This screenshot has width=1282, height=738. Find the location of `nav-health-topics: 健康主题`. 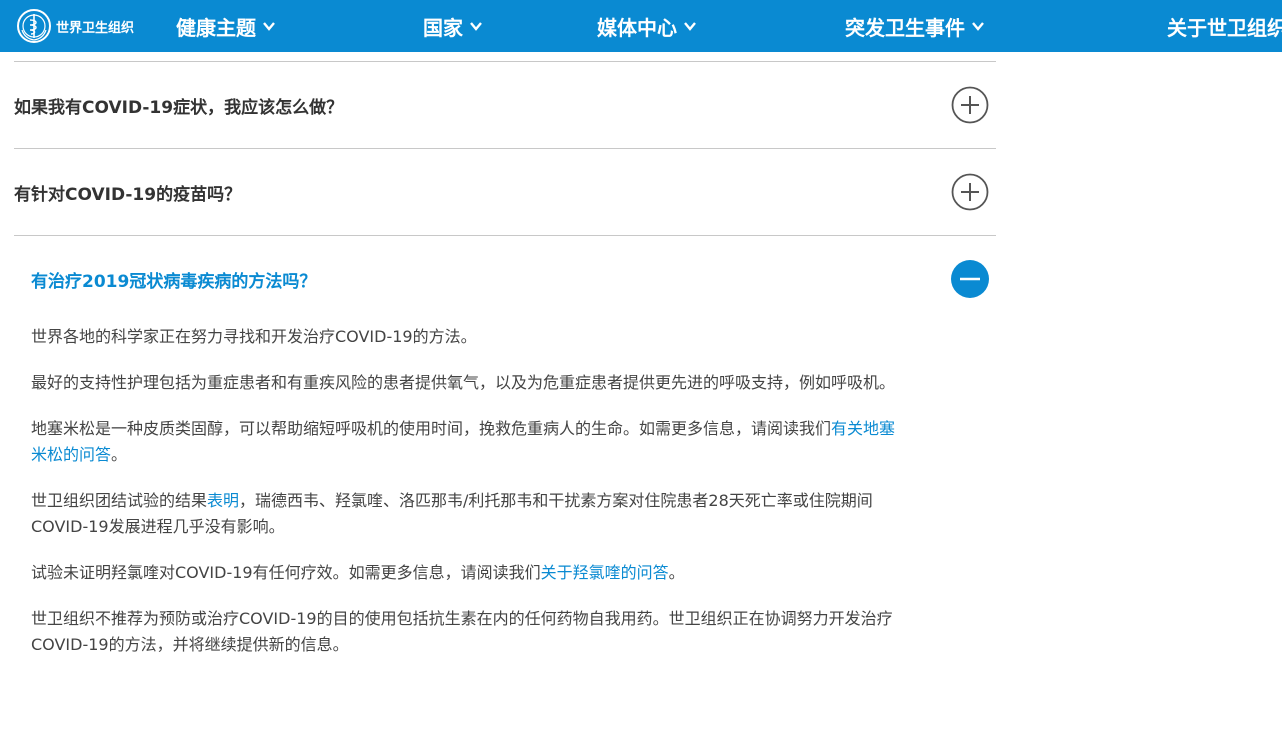

nav-health-topics: 健康主题 is located at coordinates (226, 26).